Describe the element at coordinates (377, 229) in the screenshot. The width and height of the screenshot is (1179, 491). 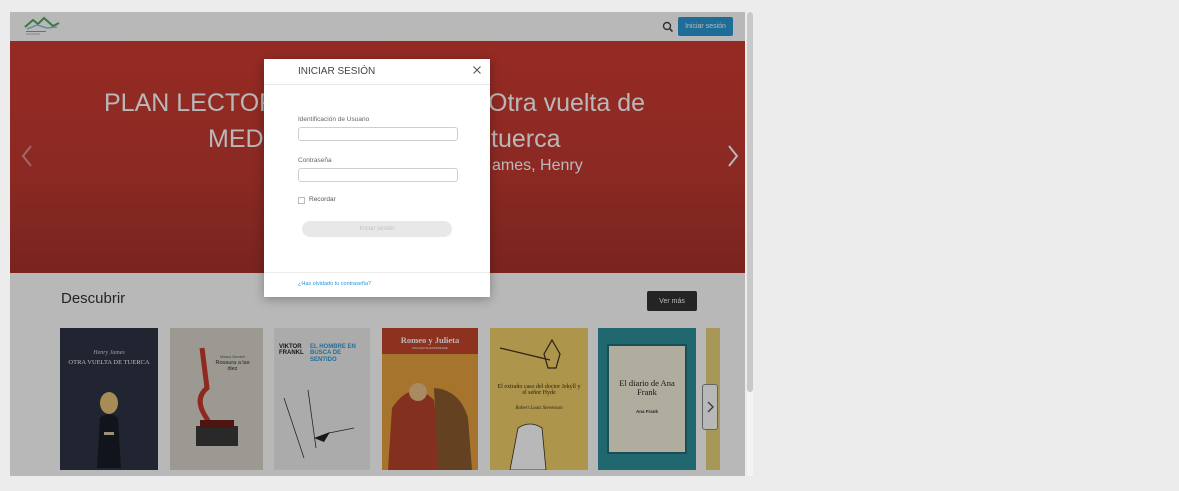
I see `login-submit-button: Iniciar sesión` at that location.